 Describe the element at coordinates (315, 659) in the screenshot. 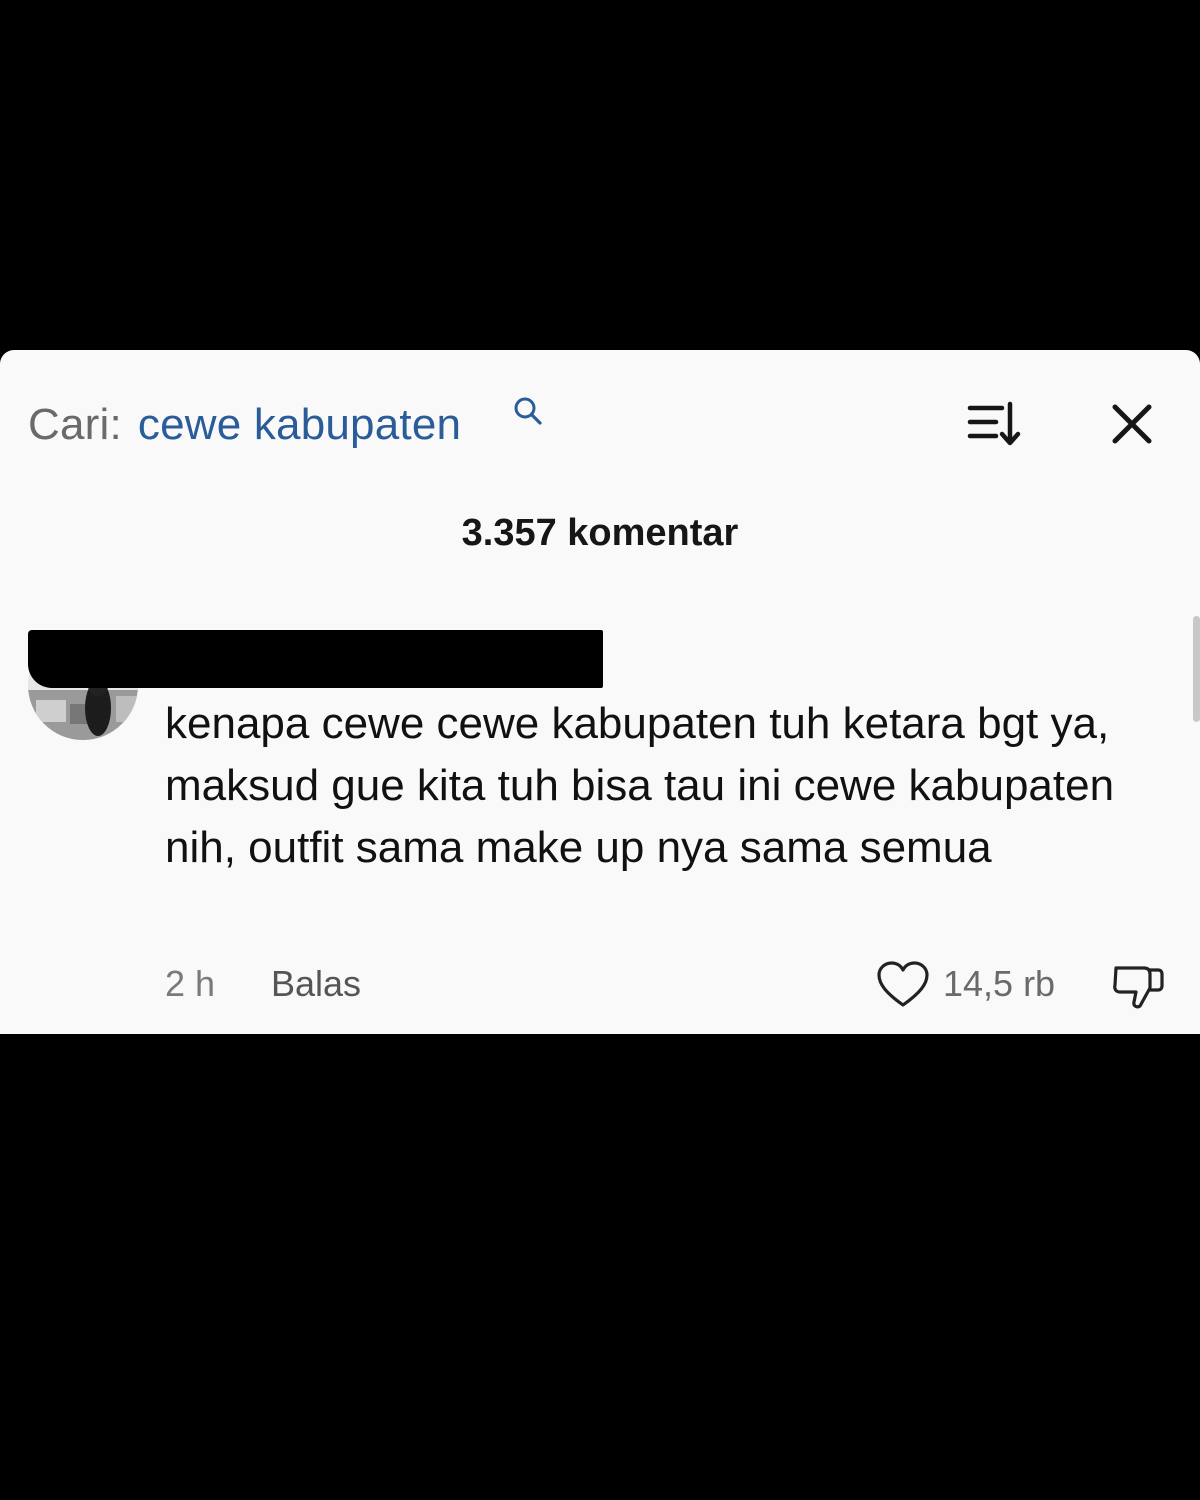

I see `username-redaction` at that location.